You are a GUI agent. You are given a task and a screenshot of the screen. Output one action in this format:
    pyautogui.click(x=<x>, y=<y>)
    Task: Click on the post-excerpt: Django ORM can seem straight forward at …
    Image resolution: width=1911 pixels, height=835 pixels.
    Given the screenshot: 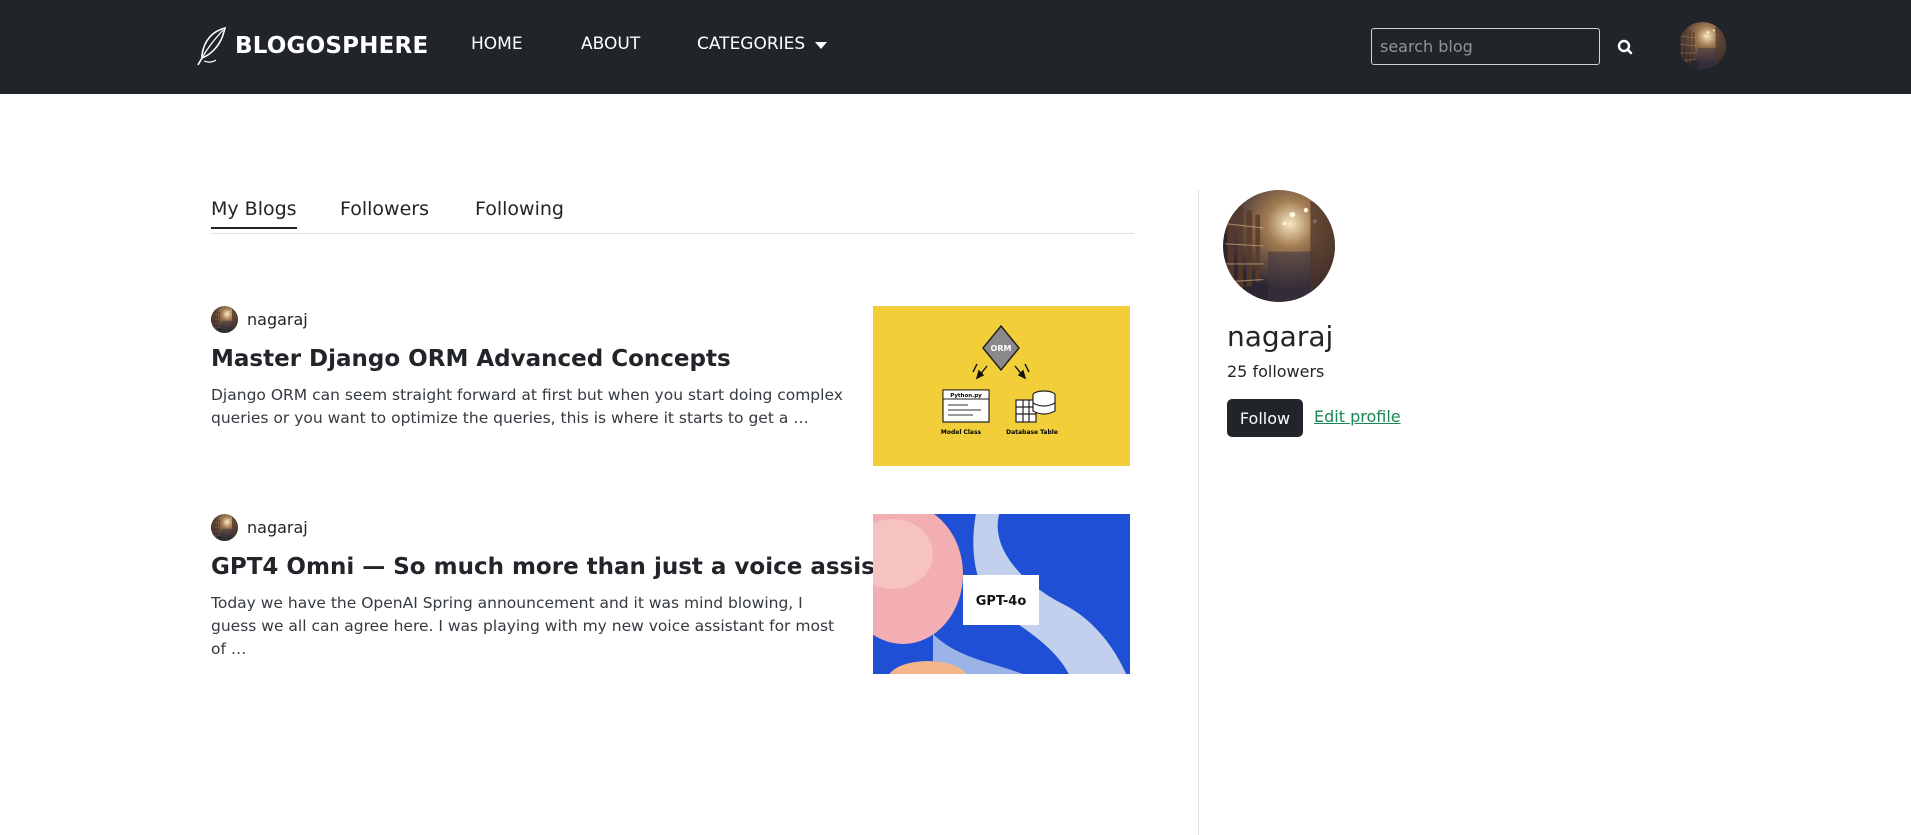 What is the action you would take?
    pyautogui.click(x=527, y=406)
    